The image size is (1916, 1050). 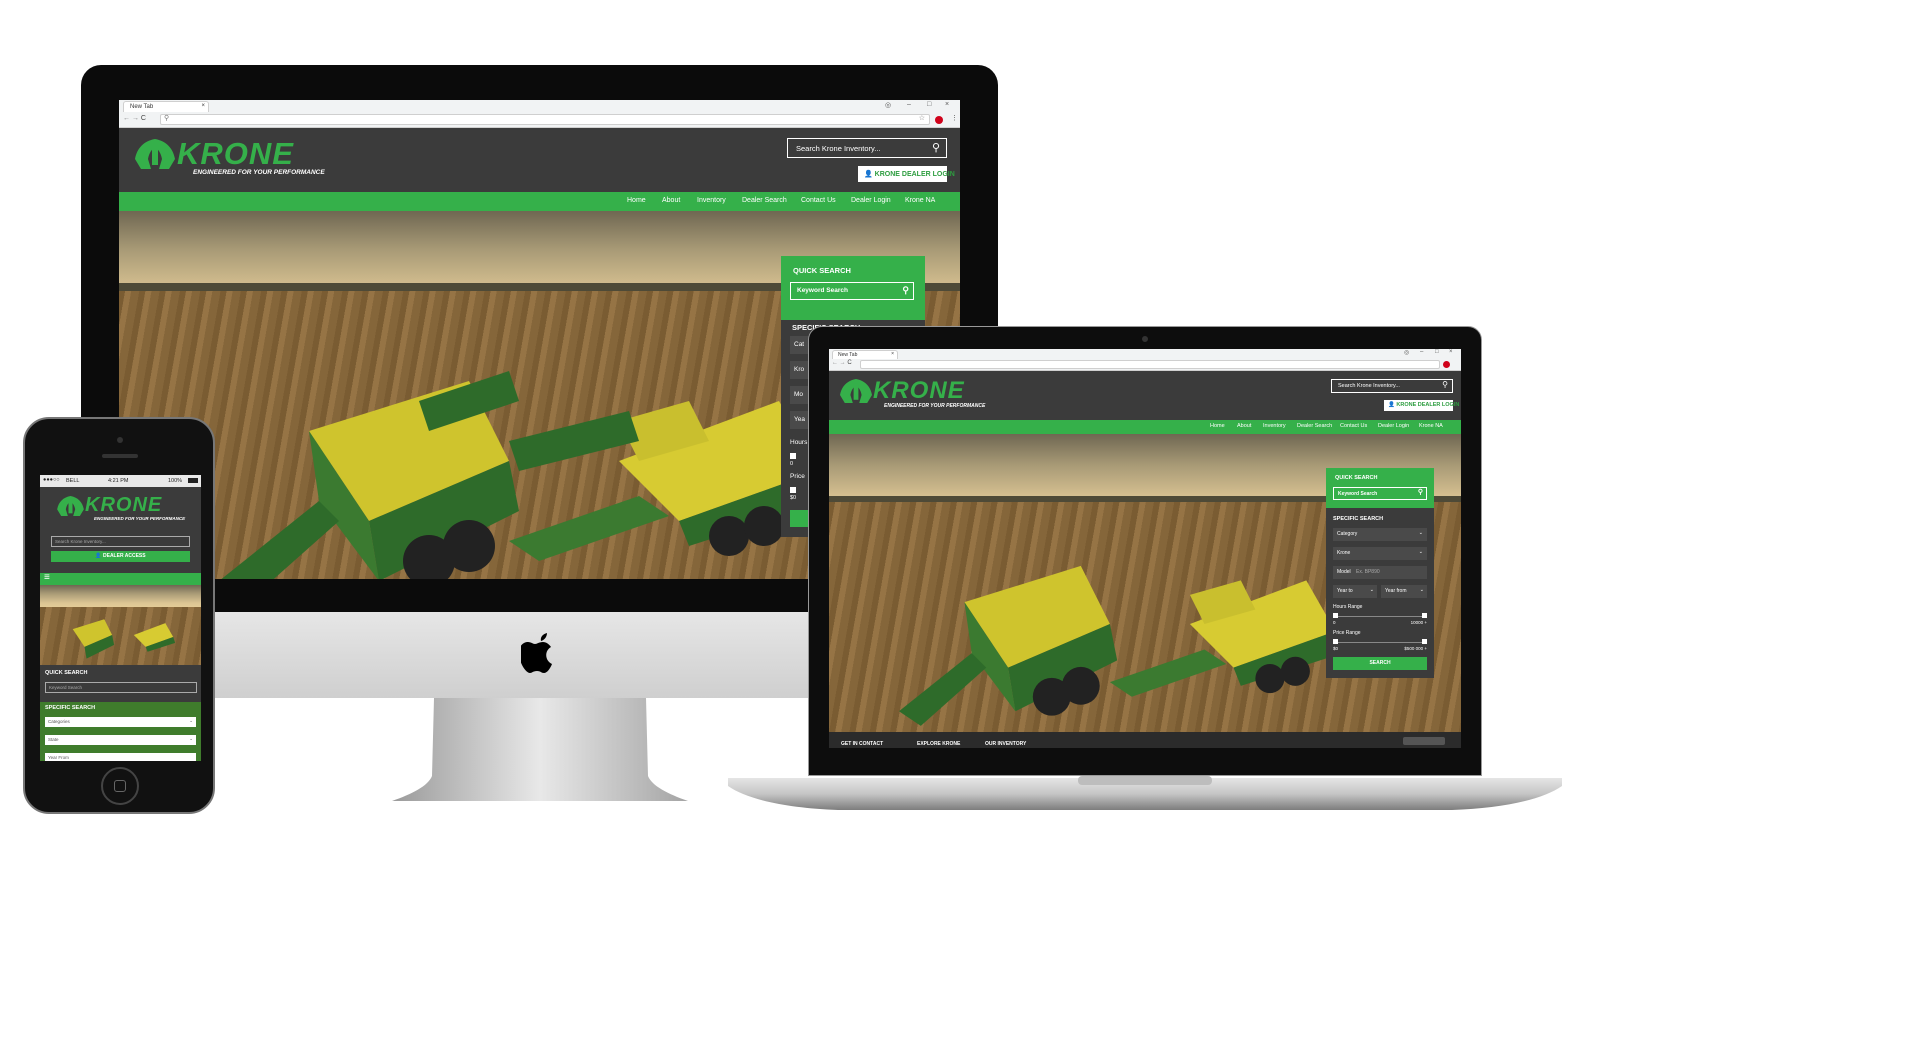 I want to click on laptop-hours-max-handle, so click(x=1424, y=615).